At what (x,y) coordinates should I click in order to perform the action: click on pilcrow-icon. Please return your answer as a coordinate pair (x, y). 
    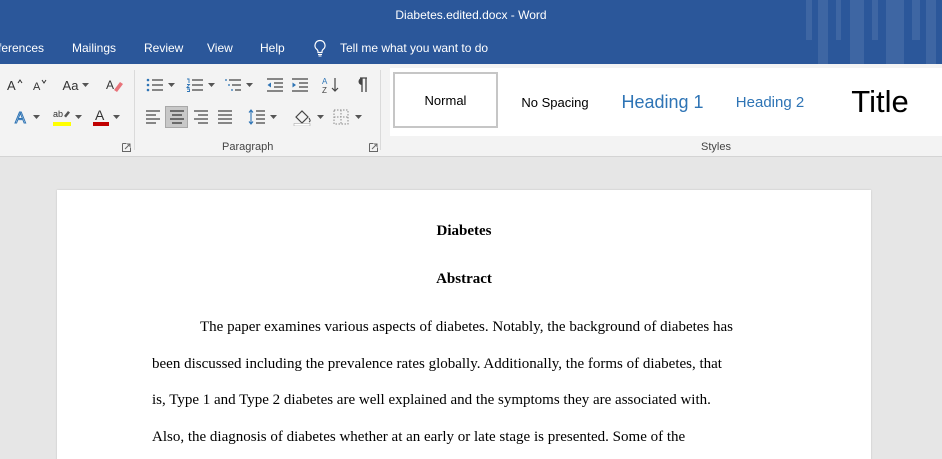
    Looking at the image, I should click on (362, 84).